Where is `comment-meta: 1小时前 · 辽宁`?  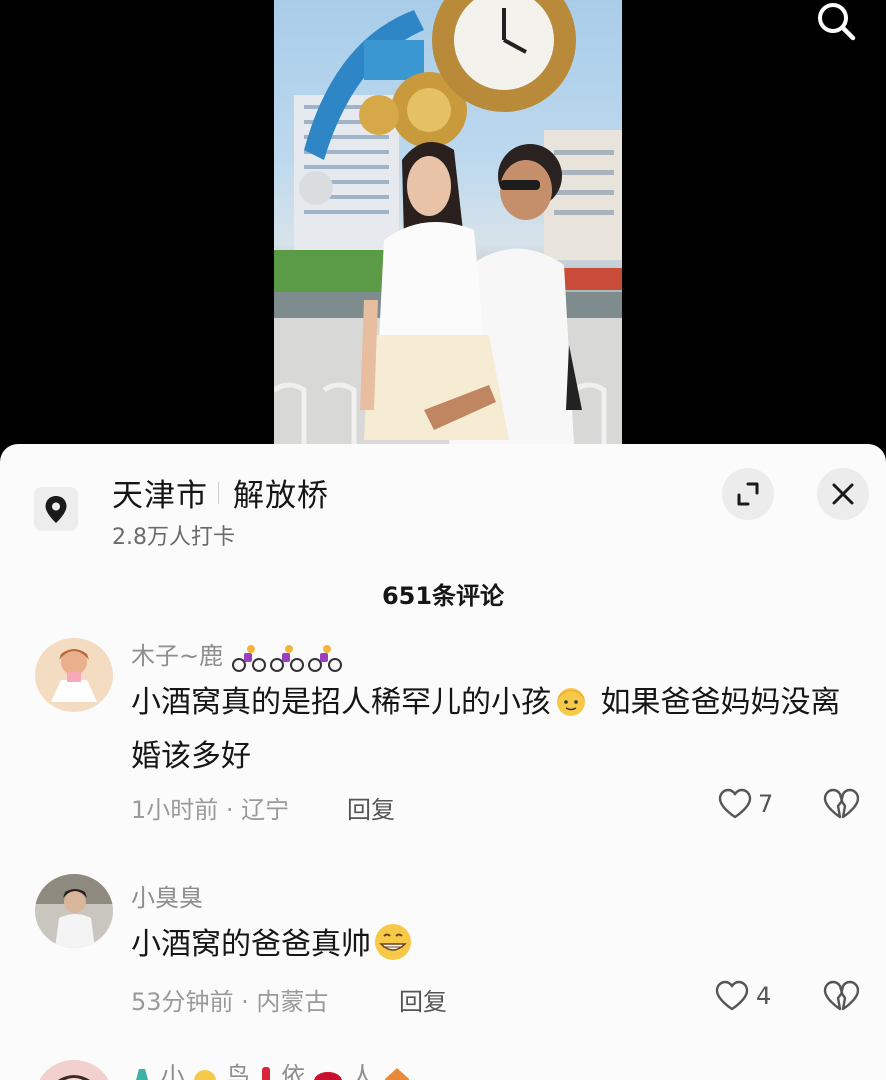 comment-meta: 1小时前 · 辽宁 is located at coordinates (210, 810).